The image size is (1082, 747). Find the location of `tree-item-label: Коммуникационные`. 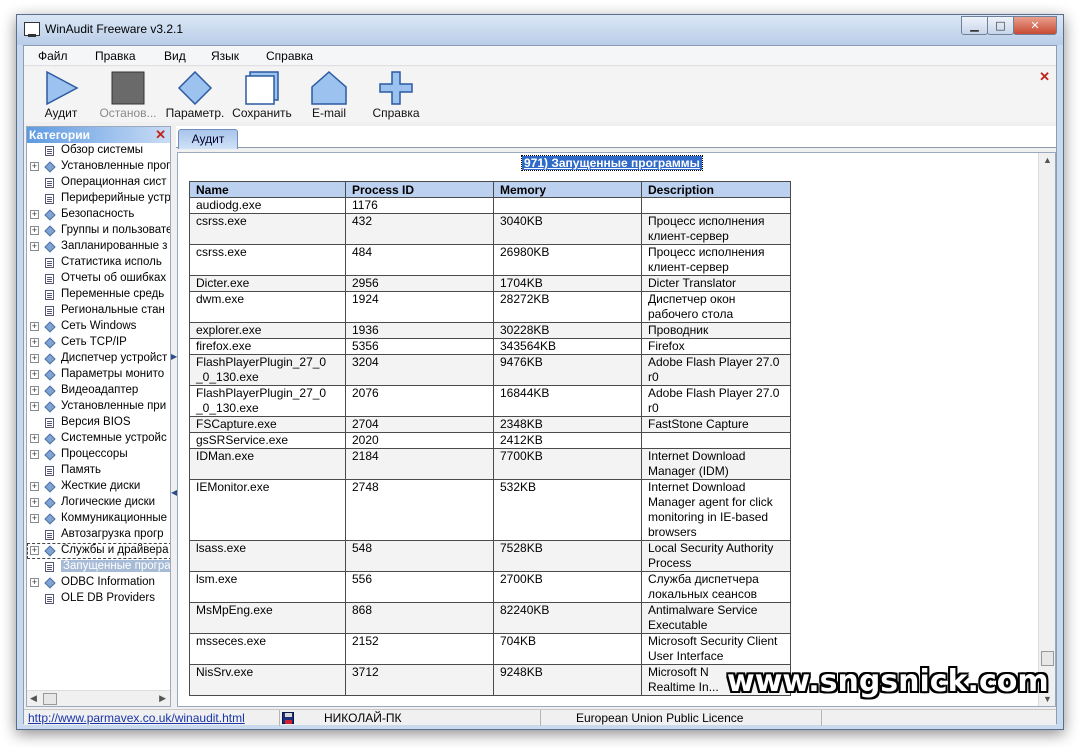

tree-item-label: Коммуникационные is located at coordinates (114, 518).